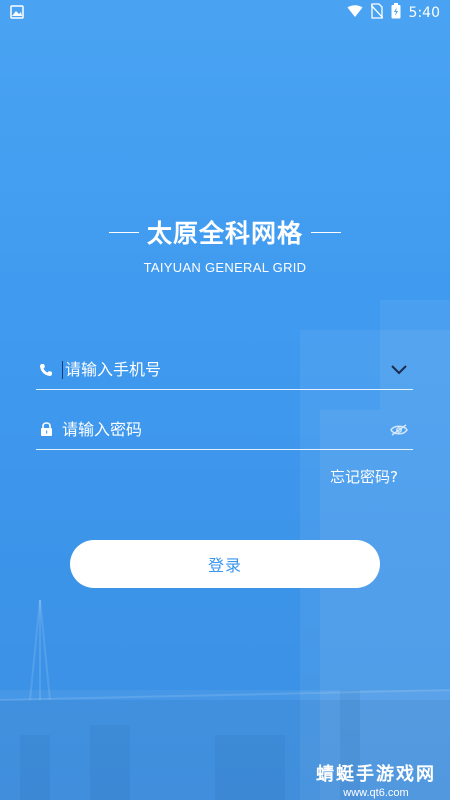  Describe the element at coordinates (424, 13) in the screenshot. I see `status-time: 5:40` at that location.